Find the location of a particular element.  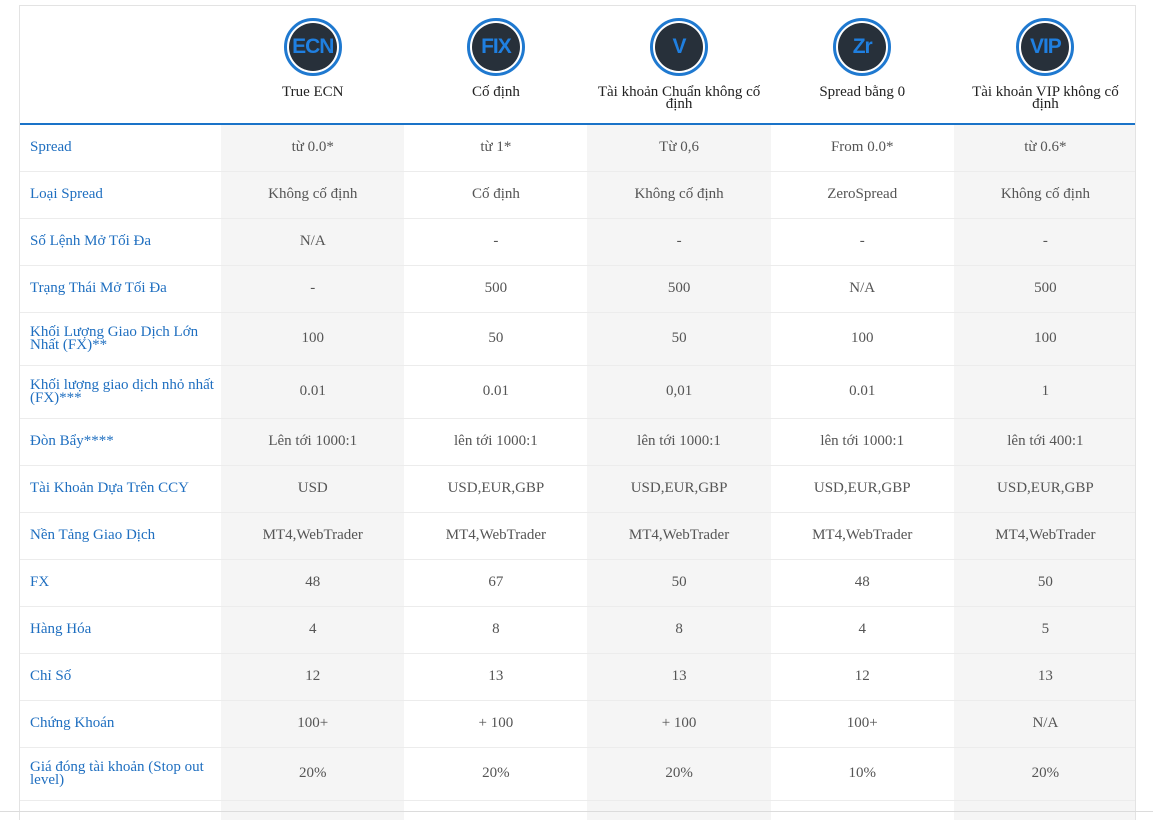

row-label: Tài Khoản Dựa Trên CCY is located at coordinates (120, 488).